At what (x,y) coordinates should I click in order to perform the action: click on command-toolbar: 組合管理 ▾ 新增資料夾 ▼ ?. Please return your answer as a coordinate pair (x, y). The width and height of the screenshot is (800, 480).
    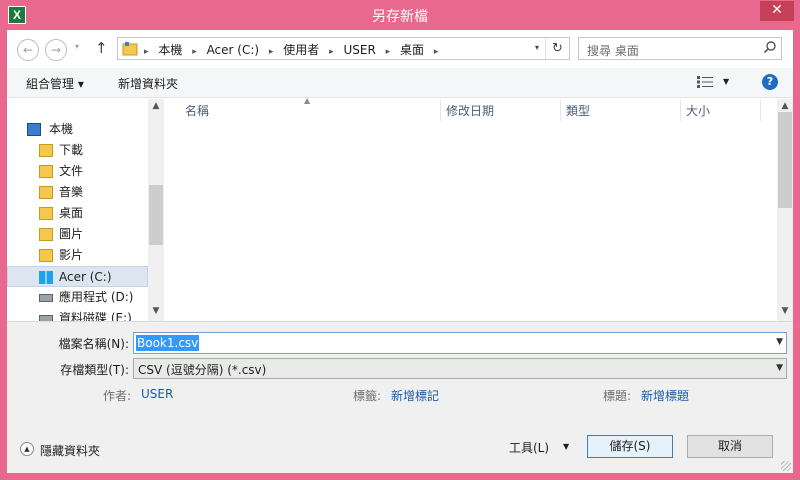
    Looking at the image, I should click on (400, 83).